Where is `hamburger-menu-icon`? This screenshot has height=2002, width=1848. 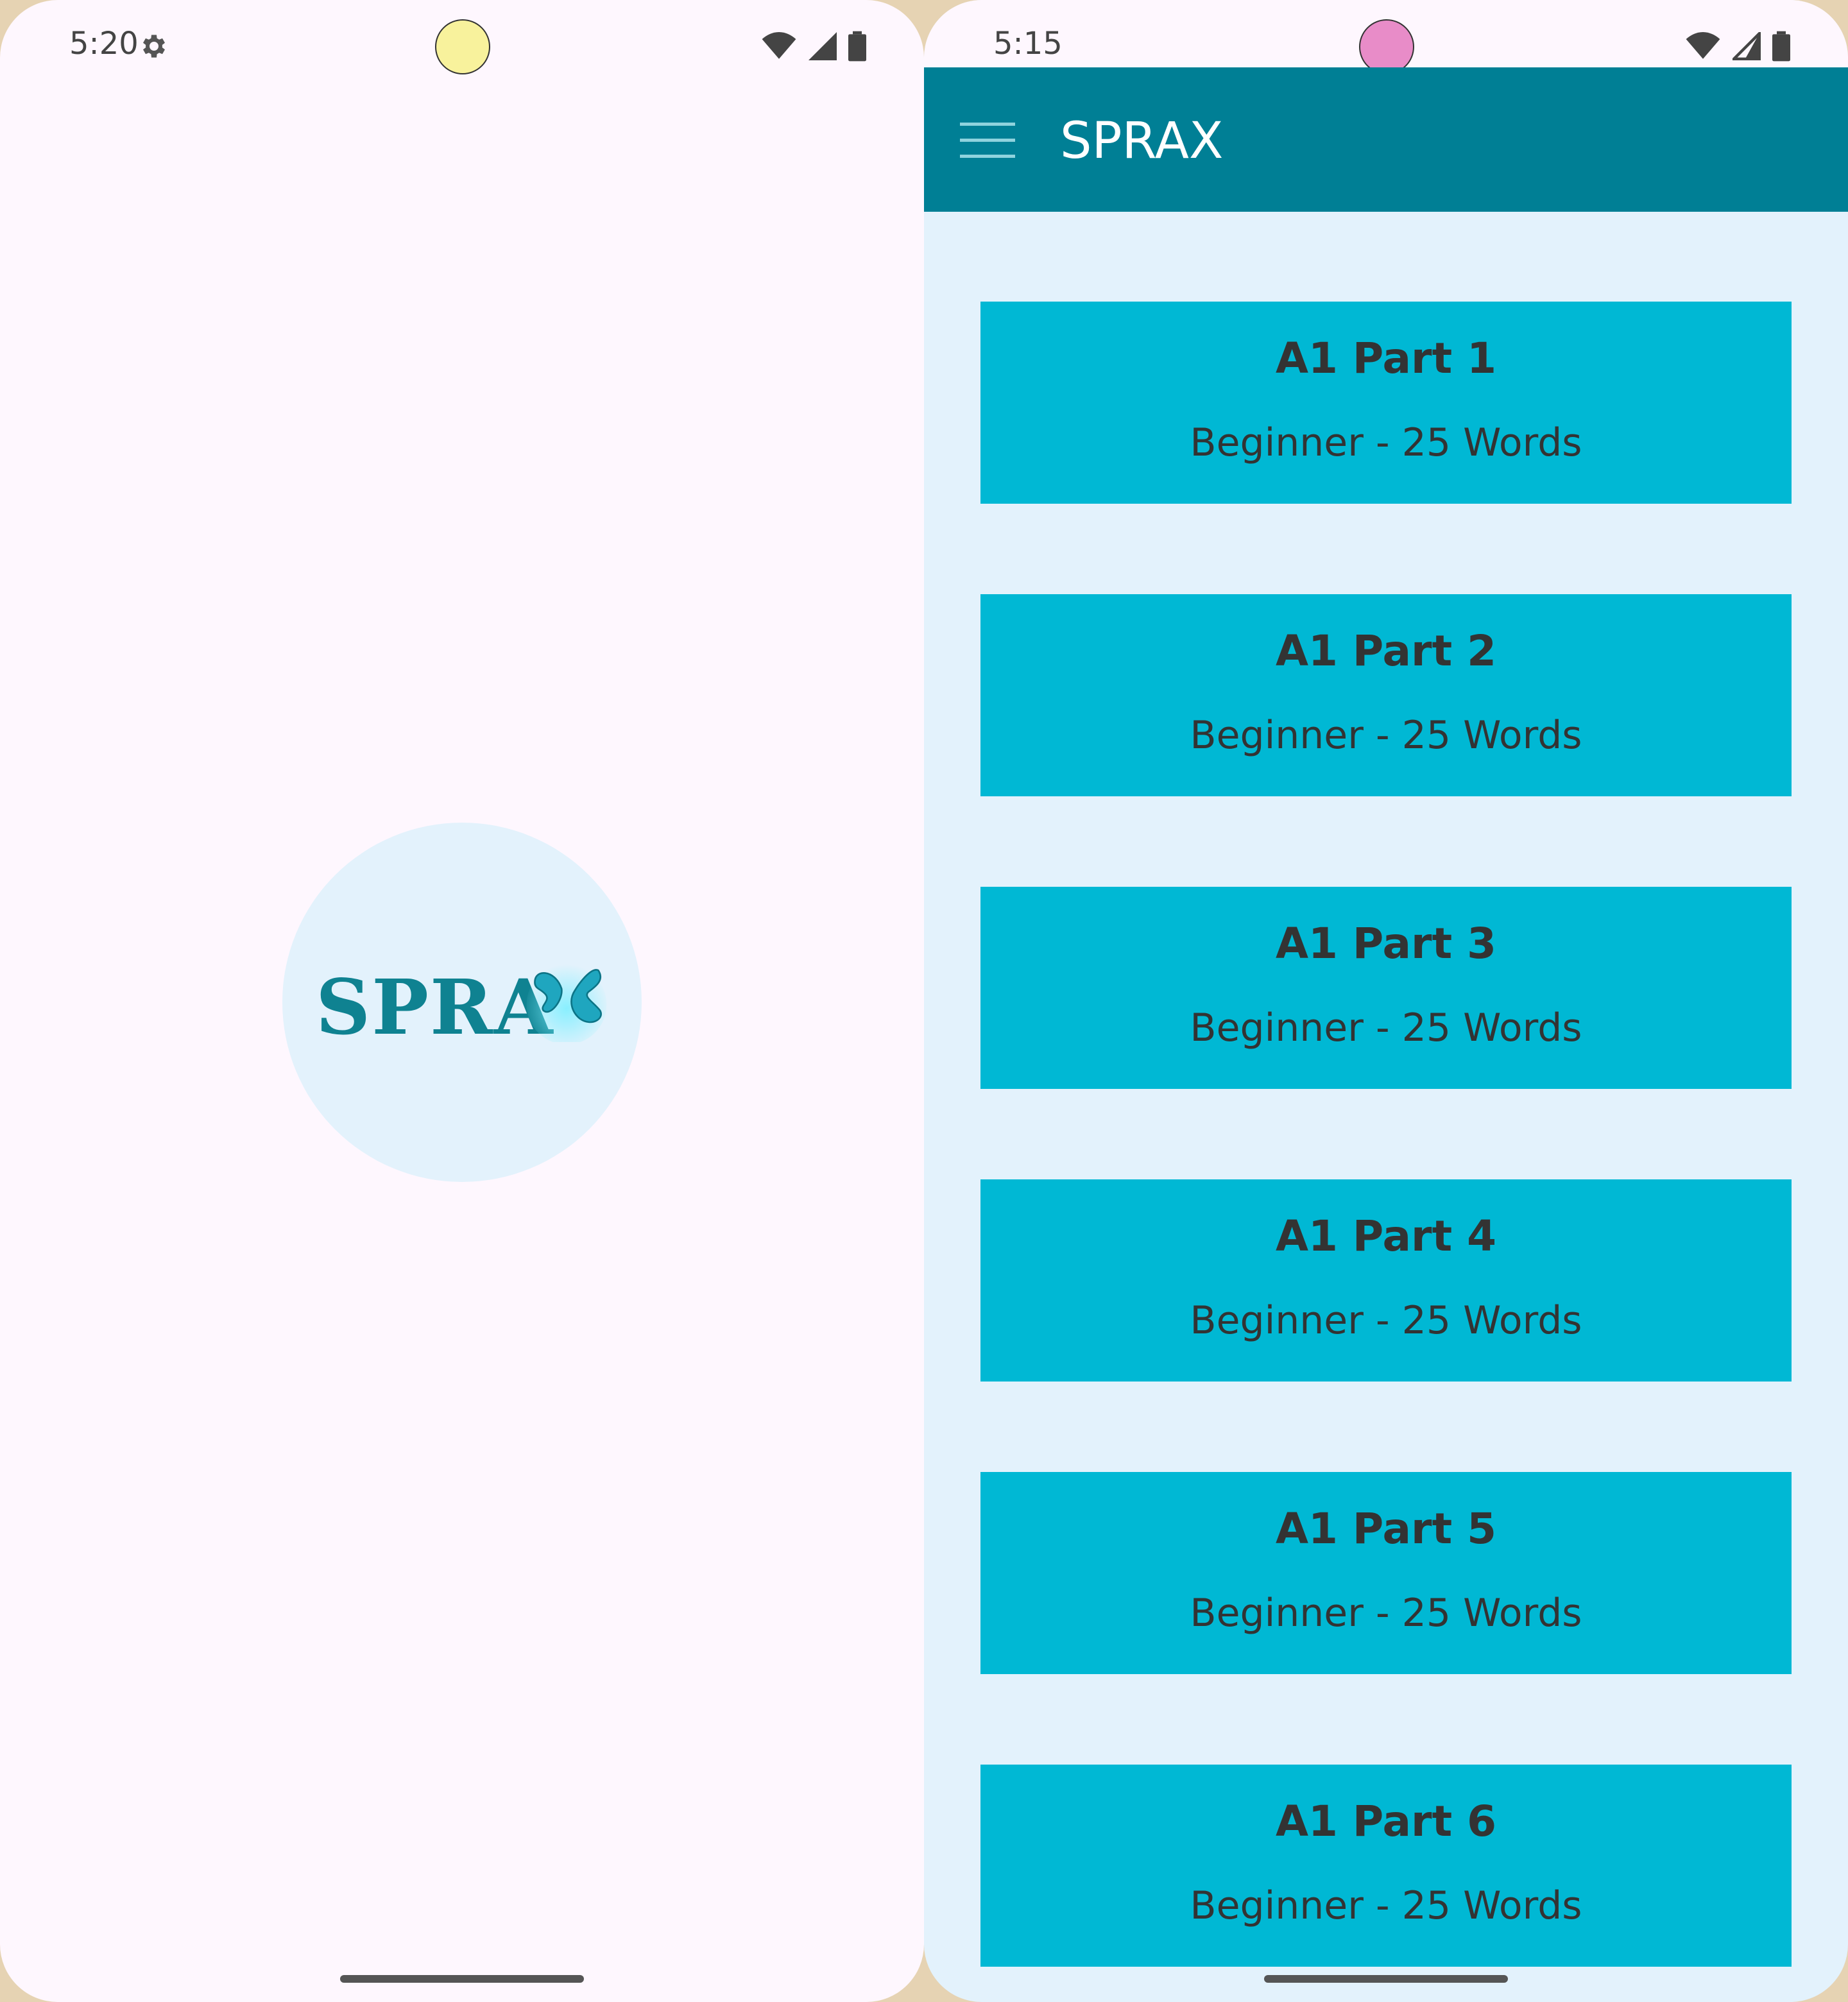
hamburger-menu-icon is located at coordinates (988, 141).